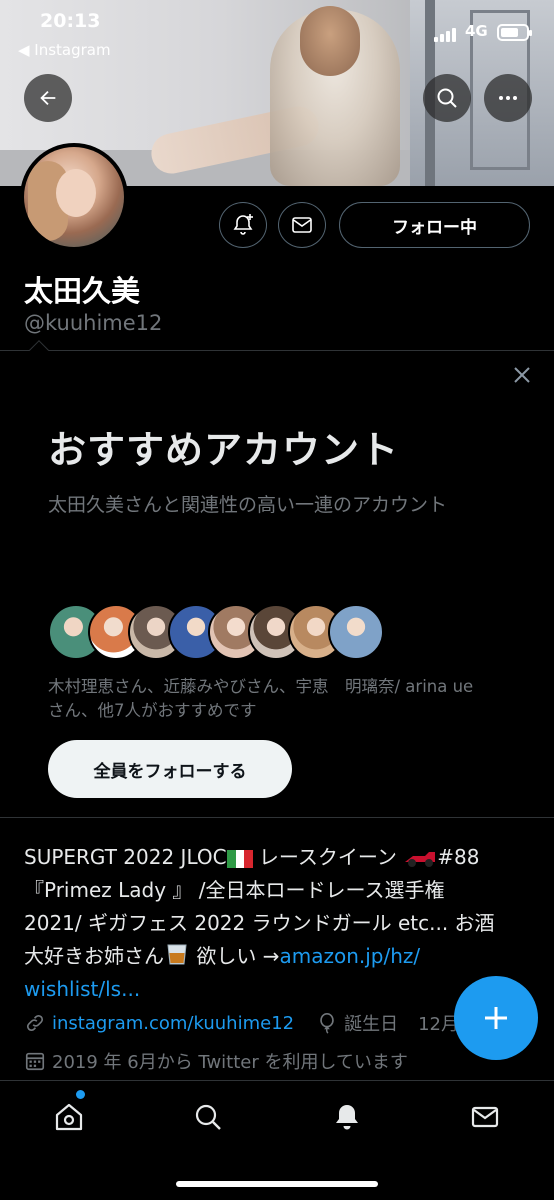 The image size is (554, 1200). I want to click on search-button, so click(447, 98).